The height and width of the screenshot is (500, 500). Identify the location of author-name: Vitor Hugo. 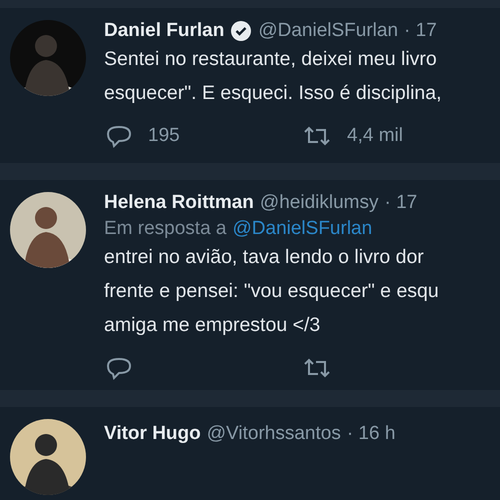
(152, 434).